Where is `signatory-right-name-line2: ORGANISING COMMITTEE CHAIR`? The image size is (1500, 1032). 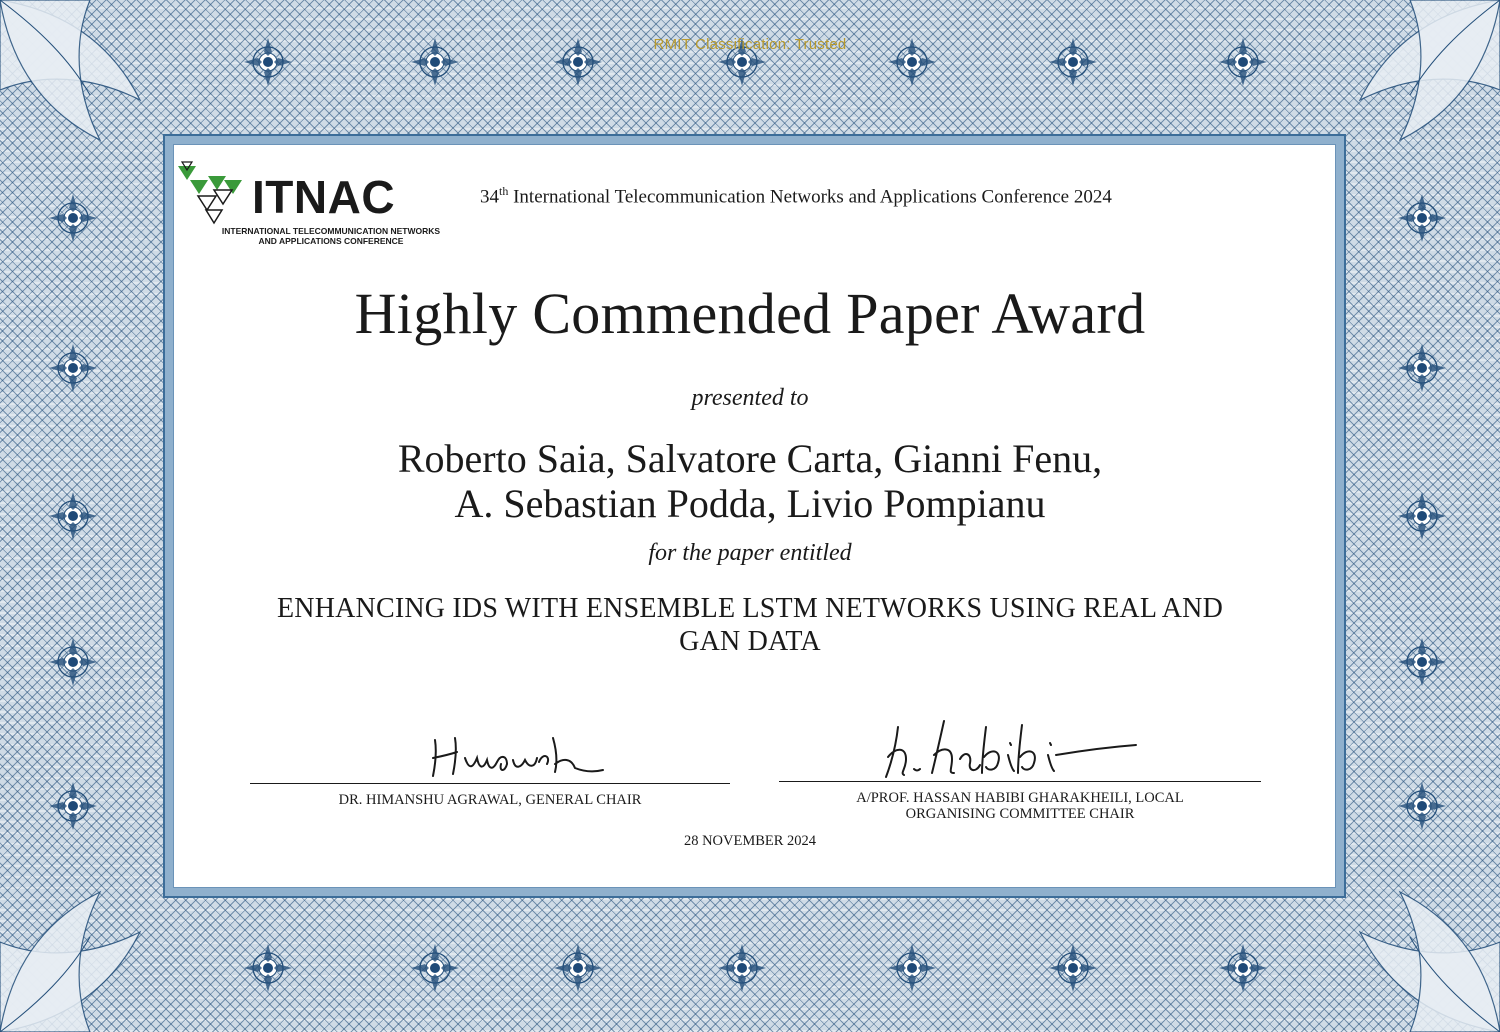
signatory-right-name-line2: ORGANISING COMMITTEE CHAIR is located at coordinates (1020, 814).